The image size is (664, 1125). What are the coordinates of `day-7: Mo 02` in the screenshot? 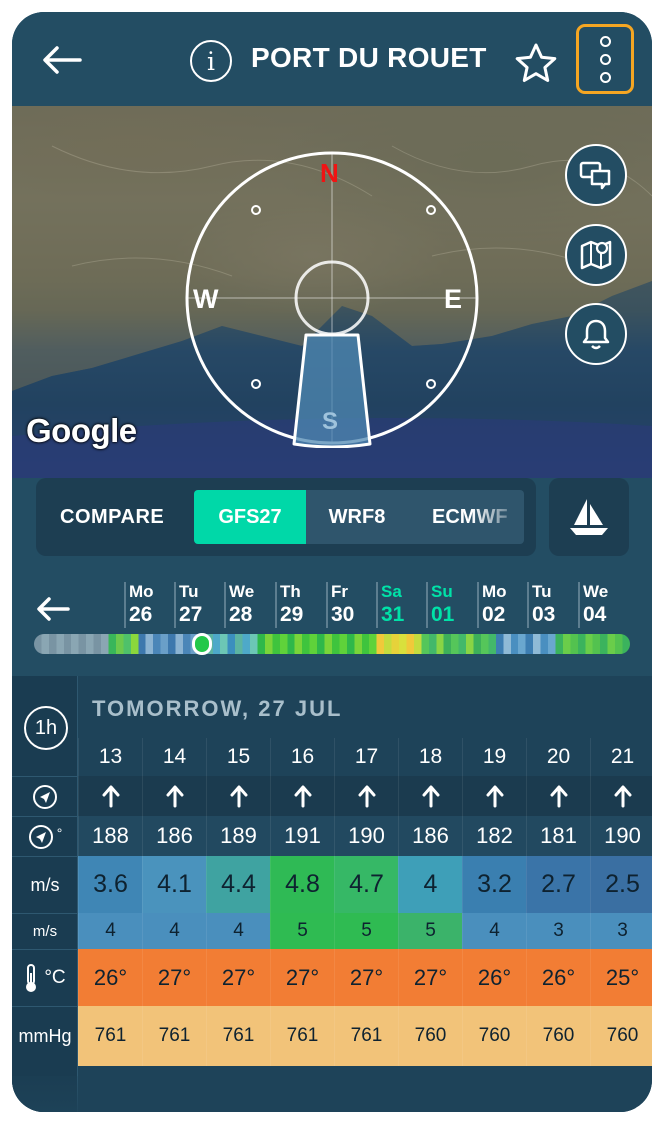 It's located at (502, 605).